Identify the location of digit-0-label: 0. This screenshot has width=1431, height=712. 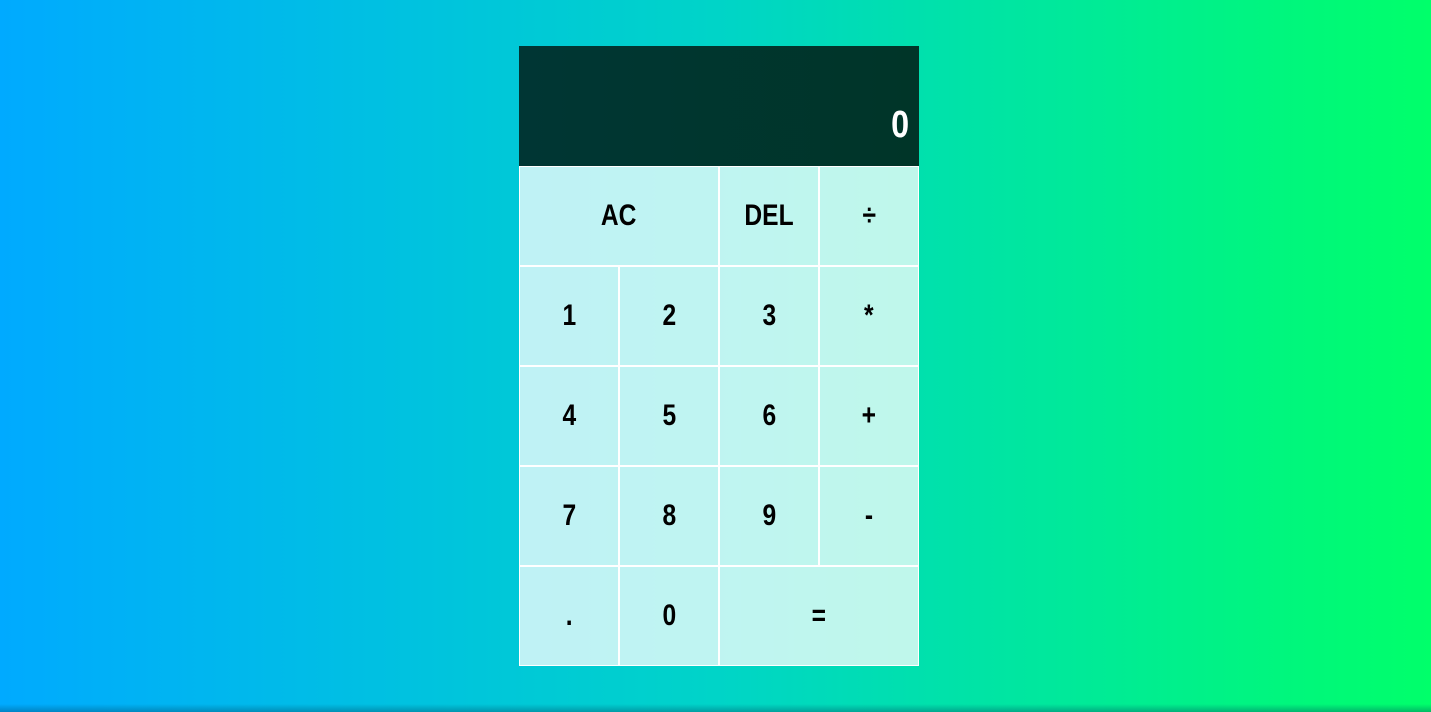
(669, 615).